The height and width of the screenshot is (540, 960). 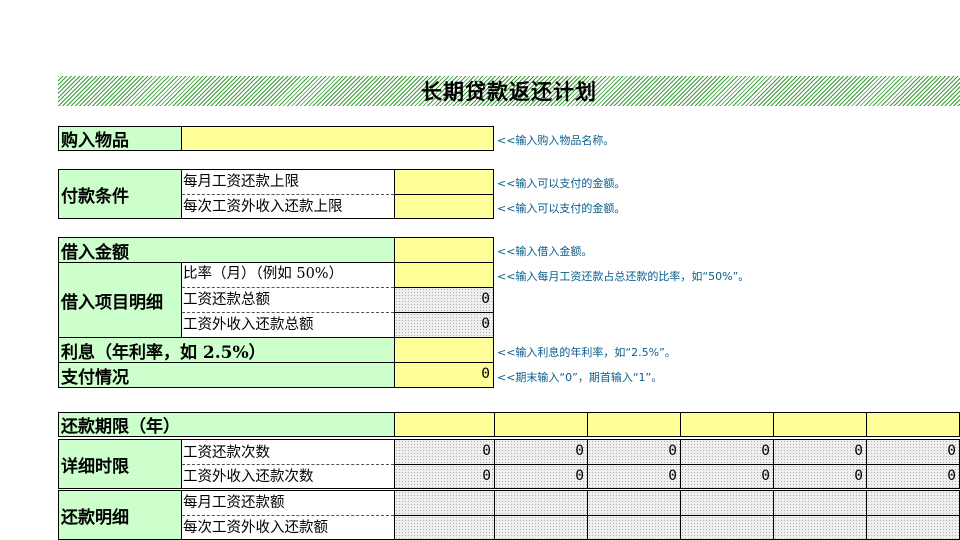 What do you see at coordinates (586, 352) in the screenshot?
I see `interest-hint: <<输入利息的年利率，如“2.5%”。` at bounding box center [586, 352].